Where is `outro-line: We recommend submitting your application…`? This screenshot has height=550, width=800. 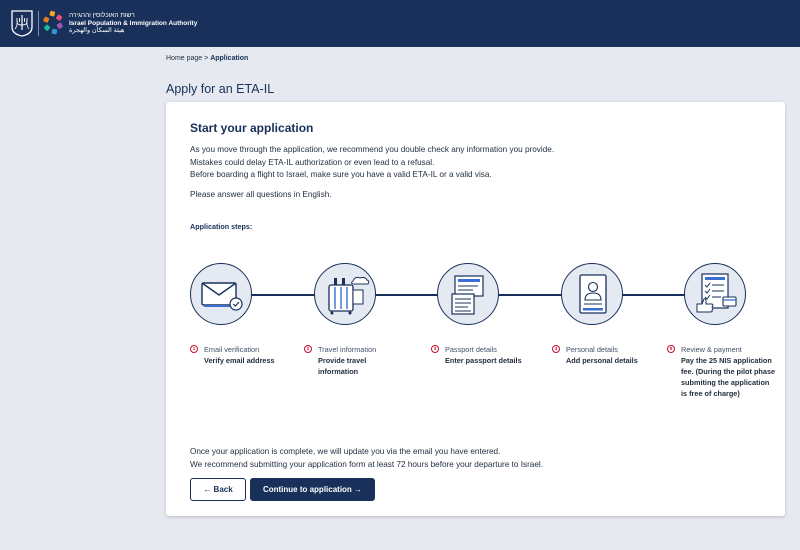 outro-line: We recommend submitting your application… is located at coordinates (366, 464).